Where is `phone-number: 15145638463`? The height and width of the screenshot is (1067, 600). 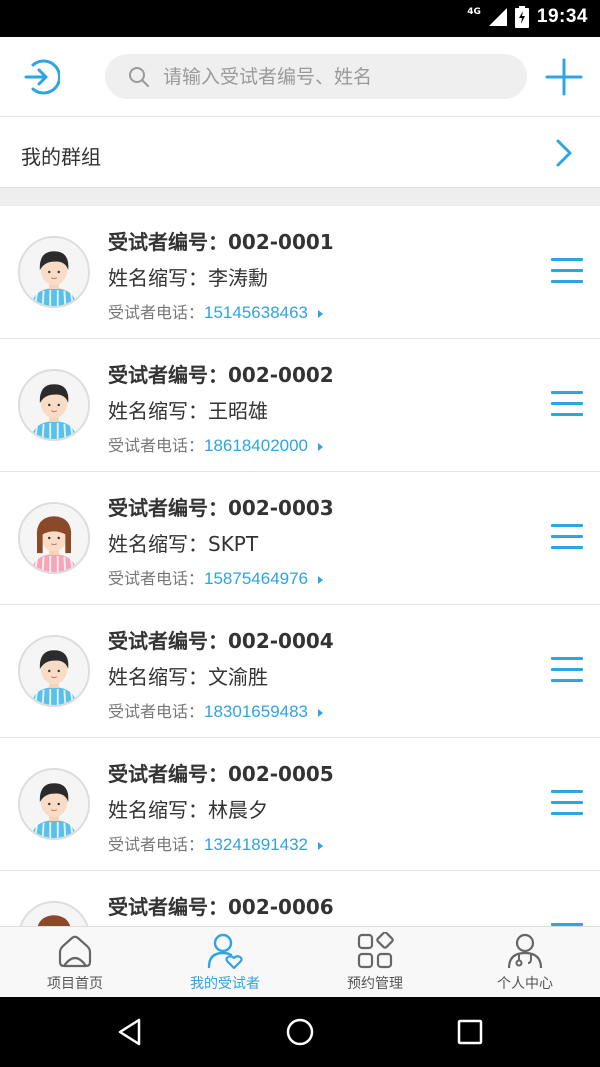 phone-number: 15145638463 is located at coordinates (256, 312).